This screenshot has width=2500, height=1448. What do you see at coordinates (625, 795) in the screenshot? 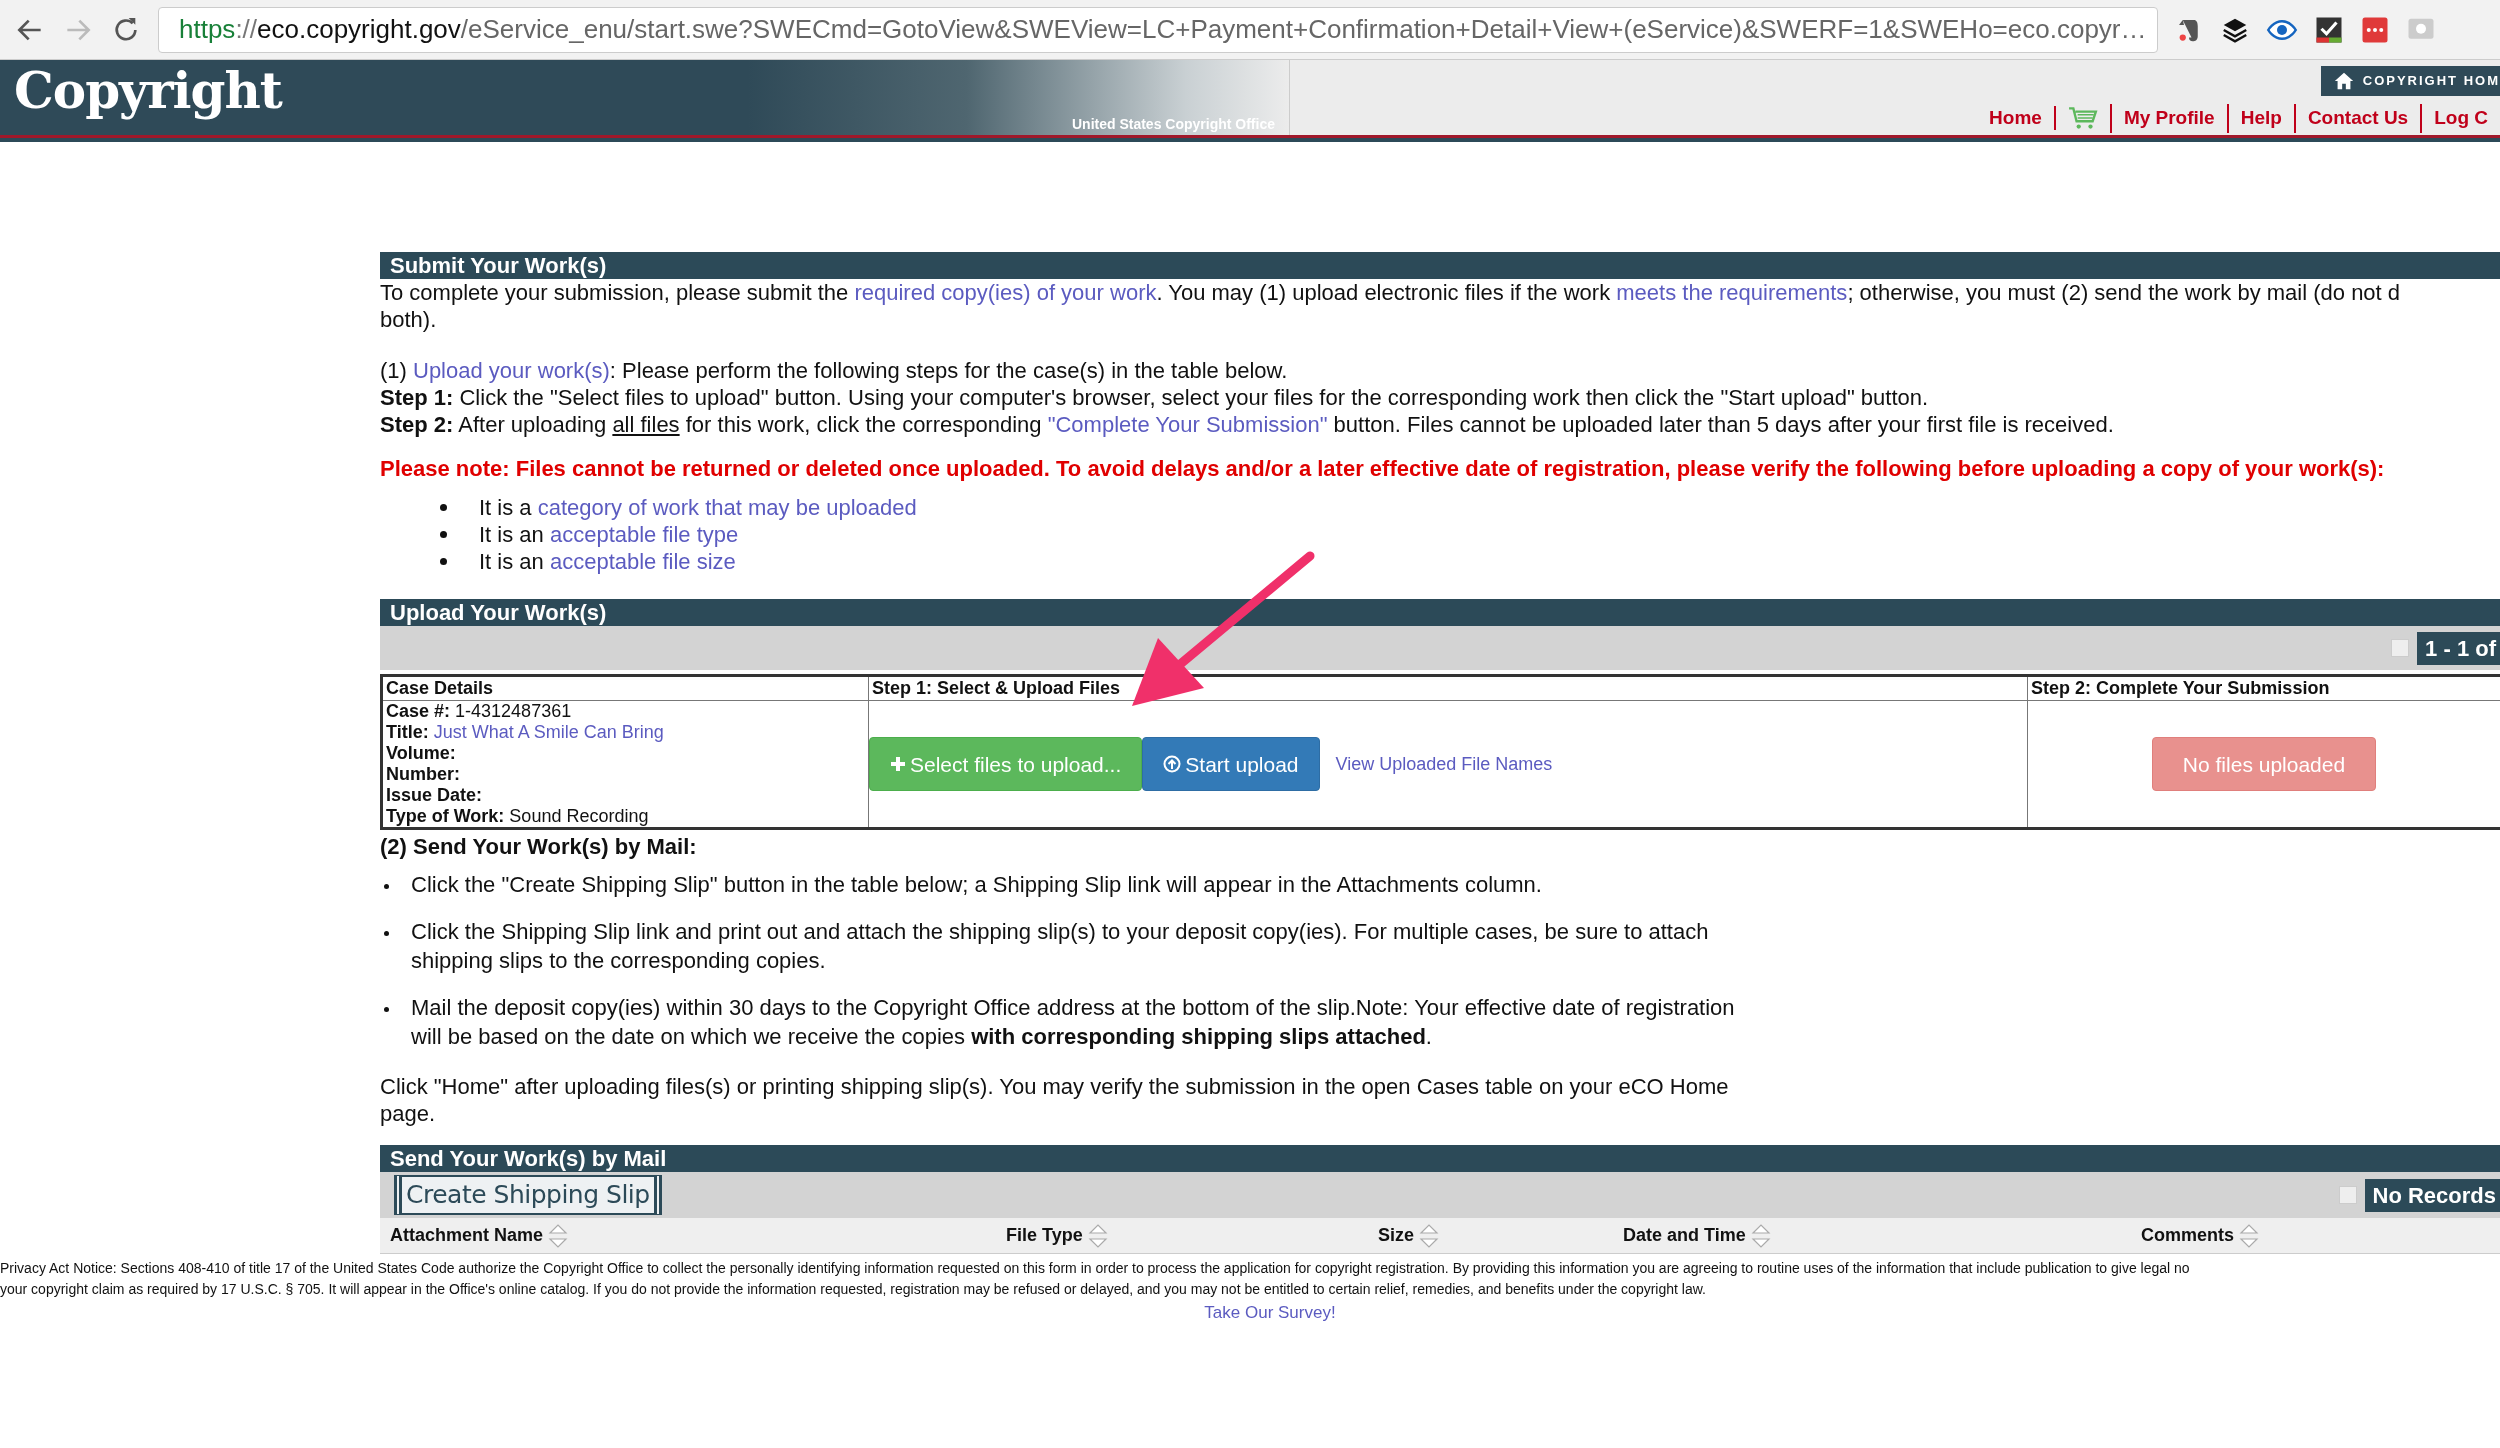
I see `case-field: Issue Date:` at bounding box center [625, 795].